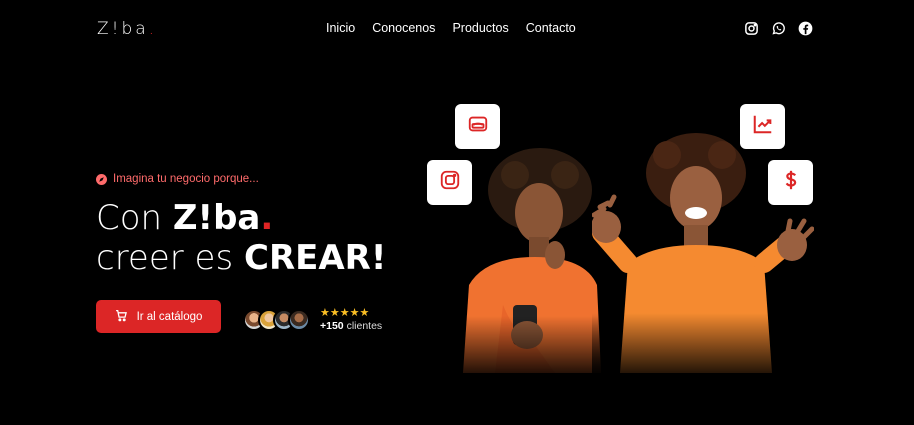 The image size is (914, 425). I want to click on brand-logo: Z!ba., so click(127, 29).